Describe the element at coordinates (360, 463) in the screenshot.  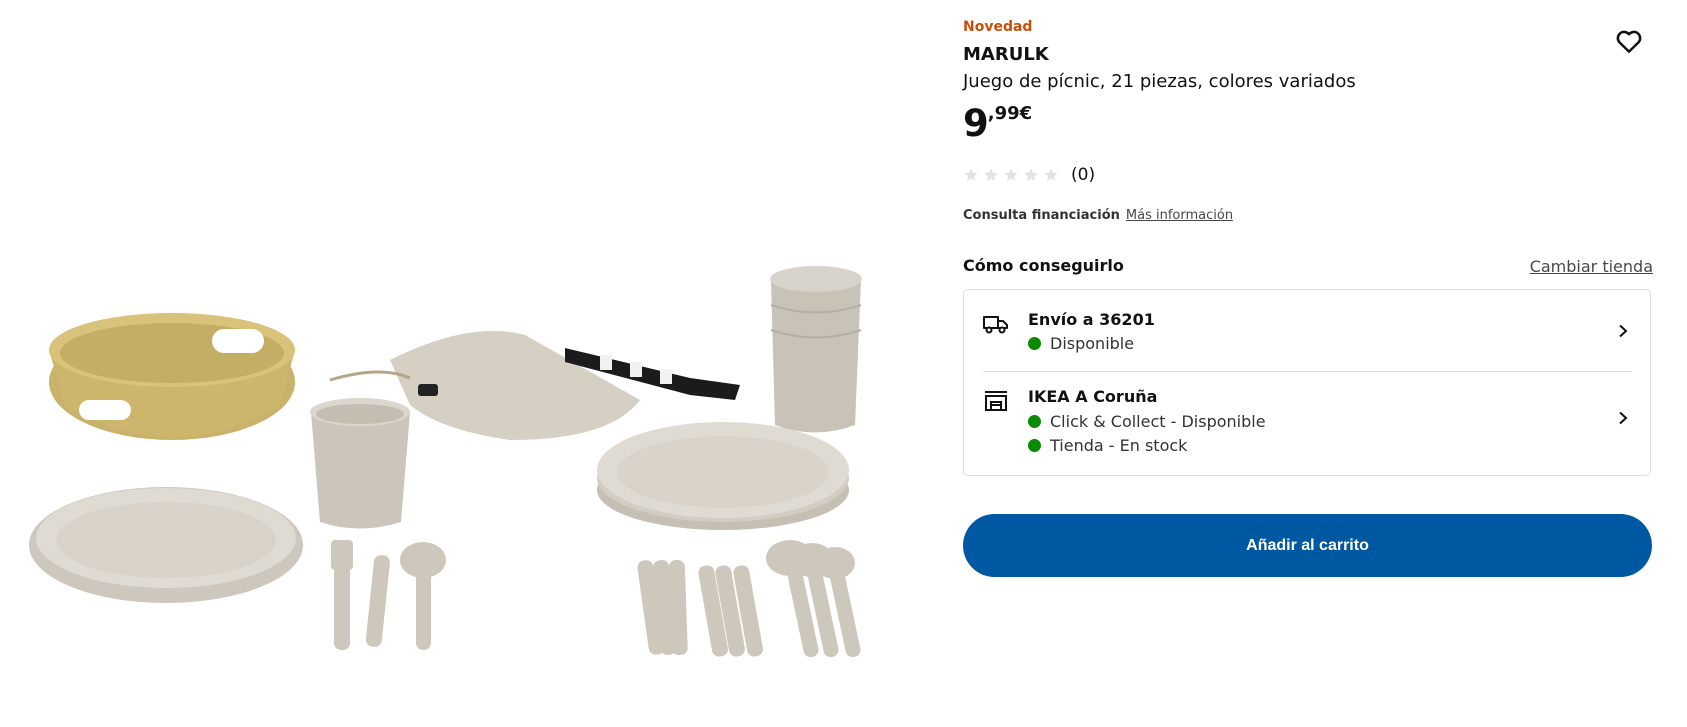
I see `small-cup` at that location.